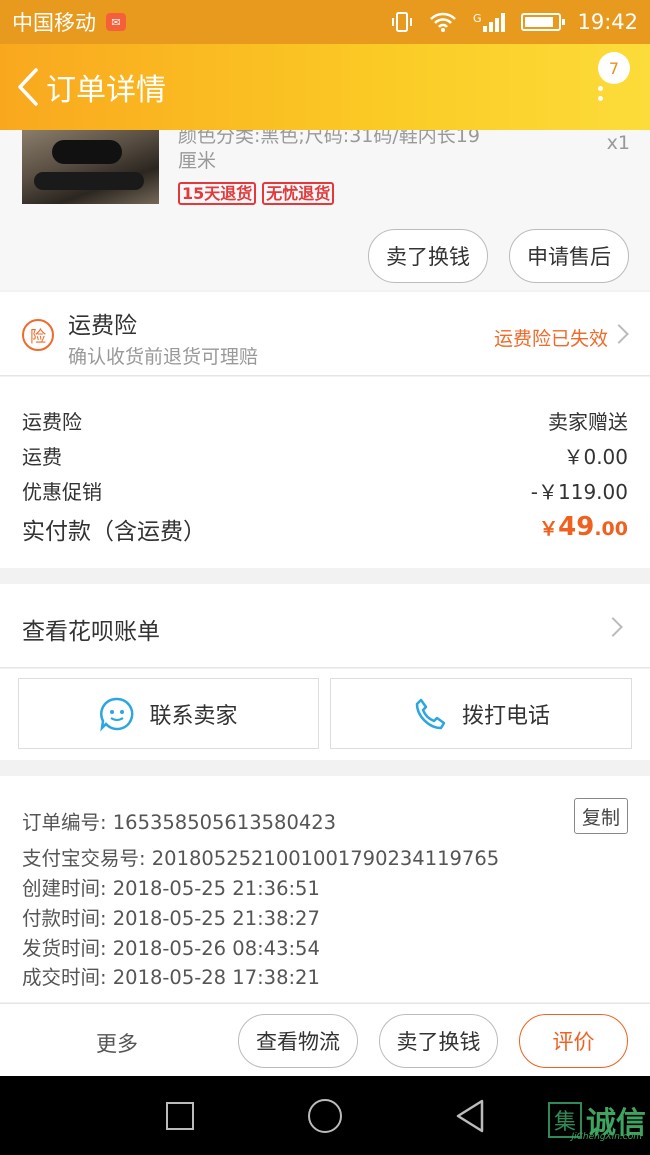  I want to click on message-count-badge: 7, so click(614, 68).